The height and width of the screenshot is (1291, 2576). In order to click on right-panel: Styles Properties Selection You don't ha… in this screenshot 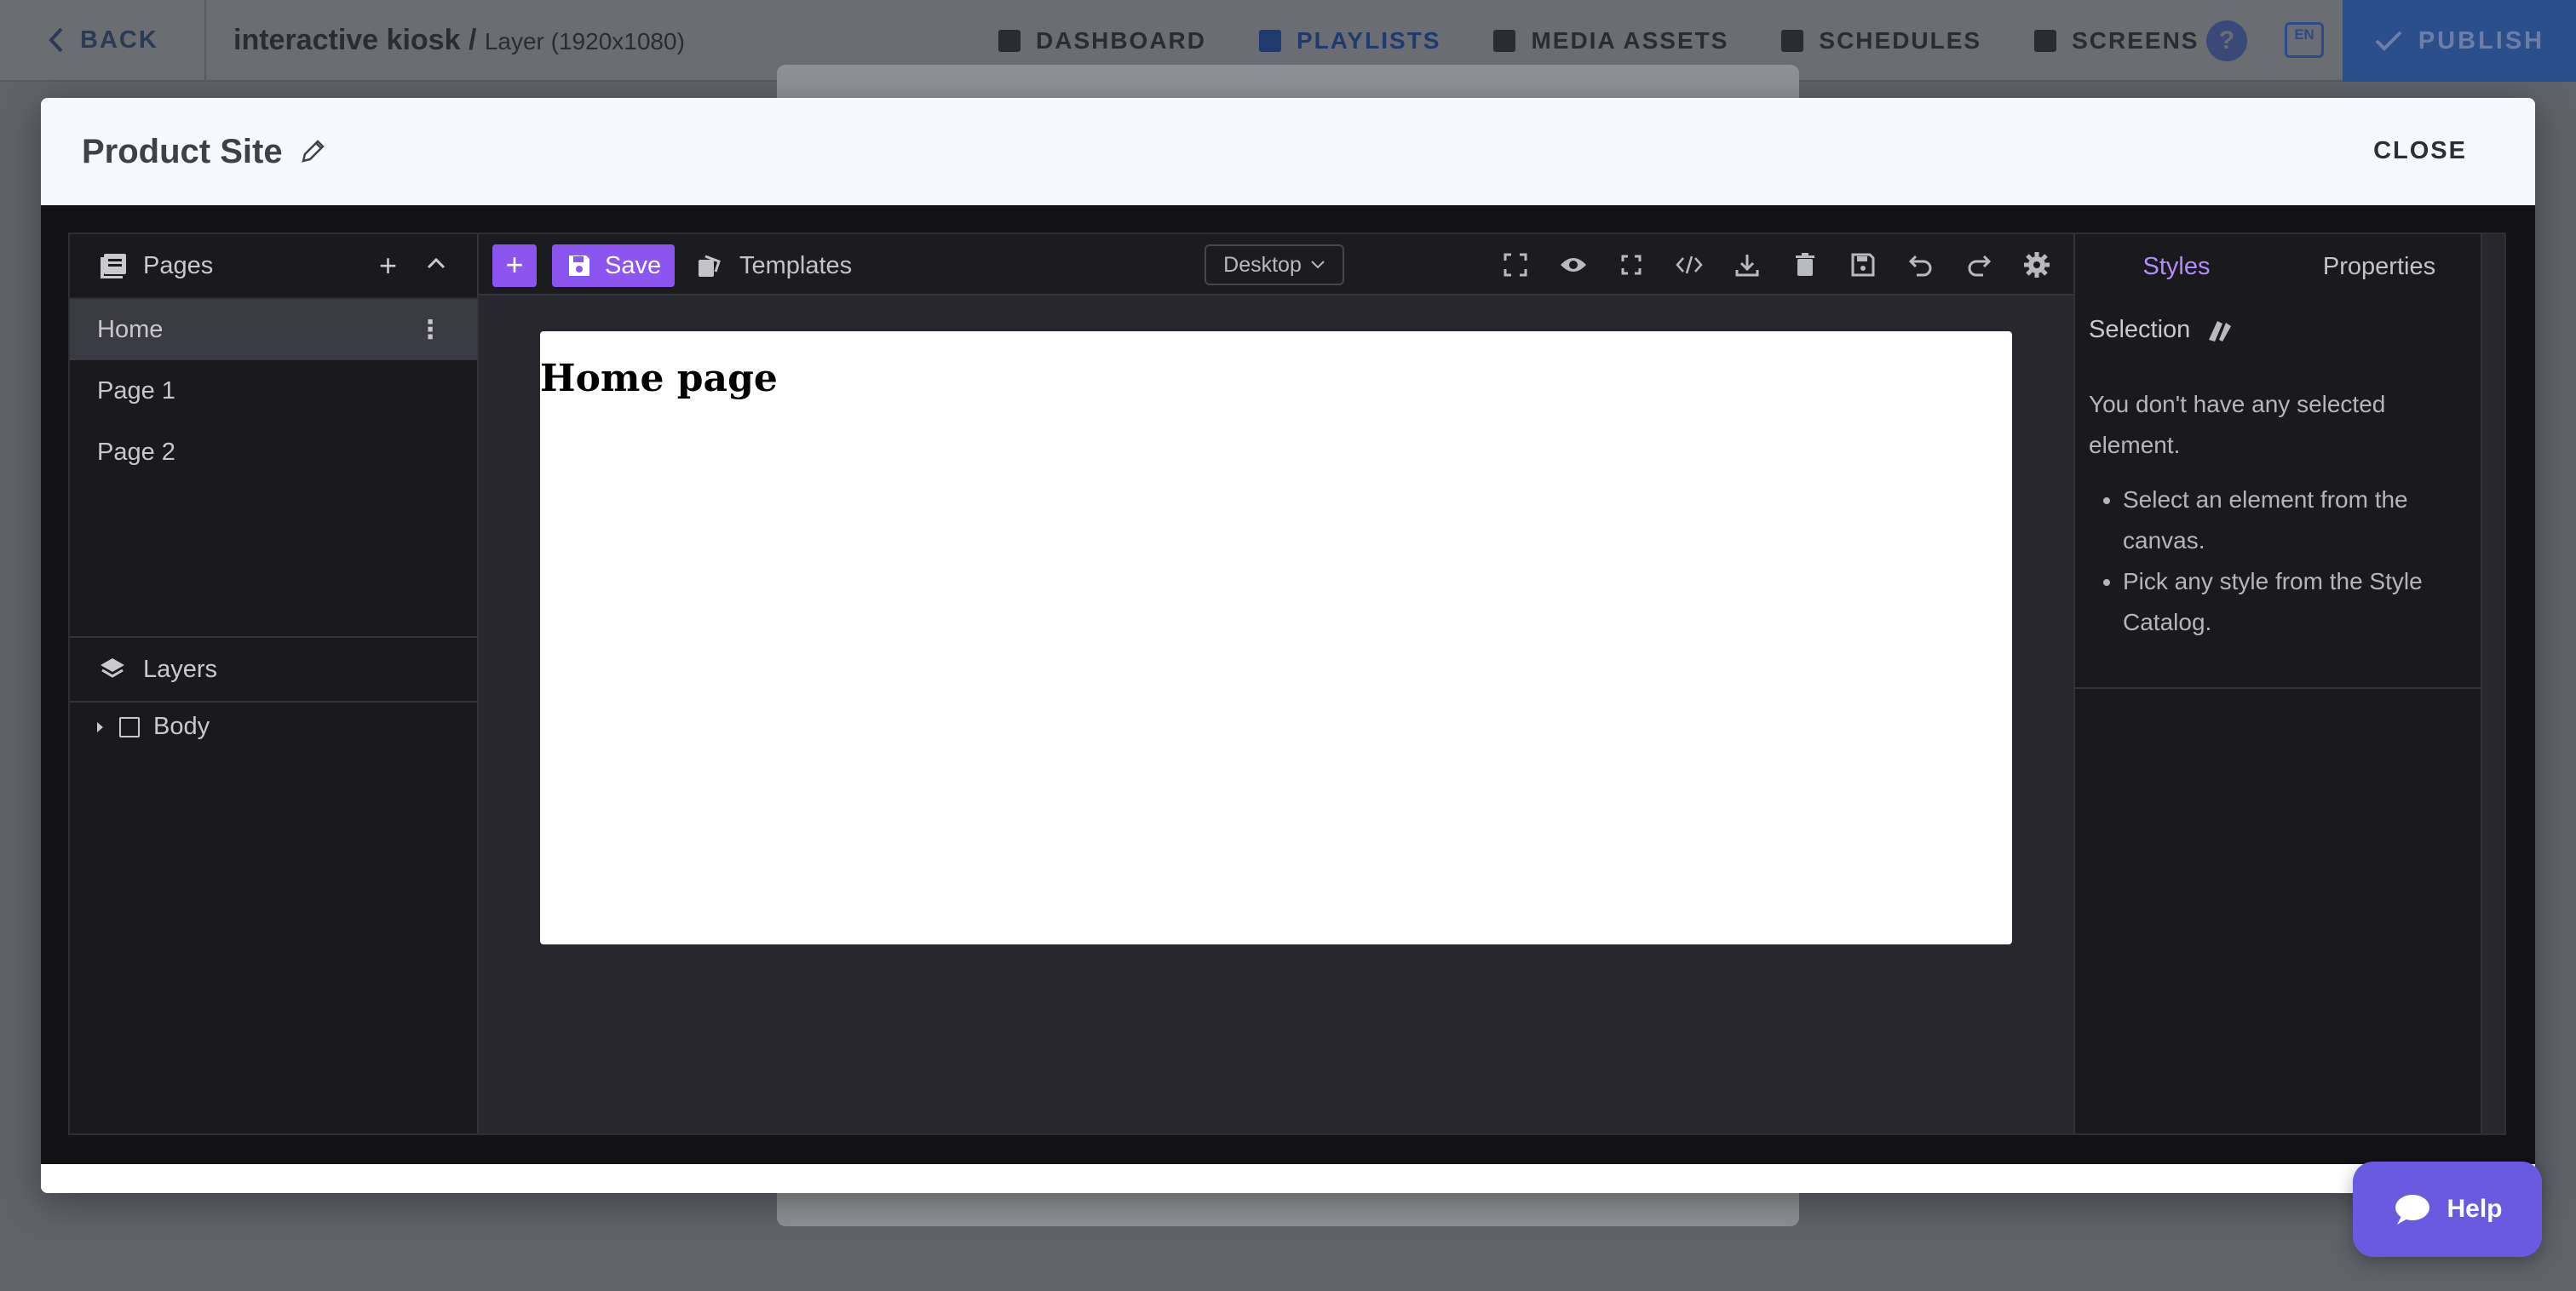, I will do `click(2278, 683)`.